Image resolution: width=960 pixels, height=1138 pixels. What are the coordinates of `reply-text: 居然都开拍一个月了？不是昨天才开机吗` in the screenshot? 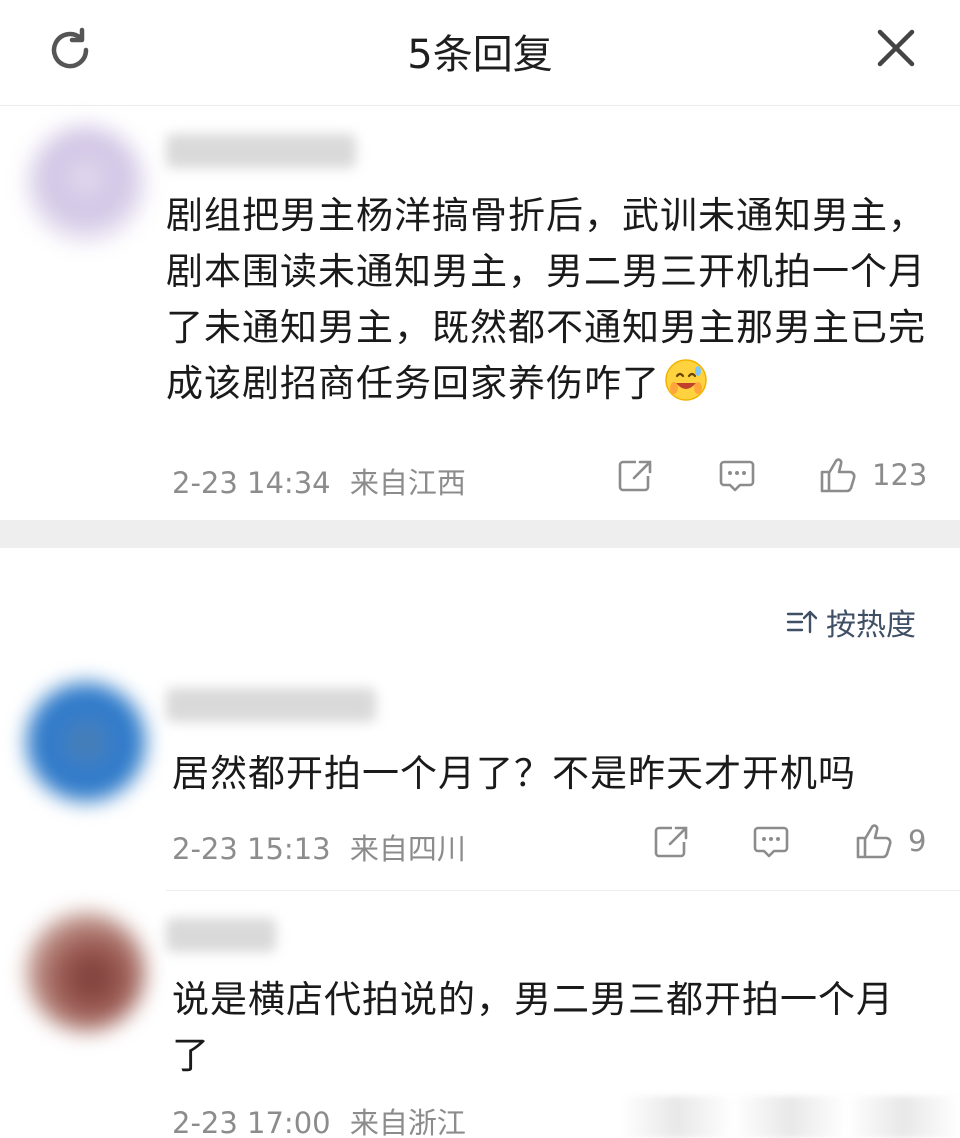 It's located at (514, 773).